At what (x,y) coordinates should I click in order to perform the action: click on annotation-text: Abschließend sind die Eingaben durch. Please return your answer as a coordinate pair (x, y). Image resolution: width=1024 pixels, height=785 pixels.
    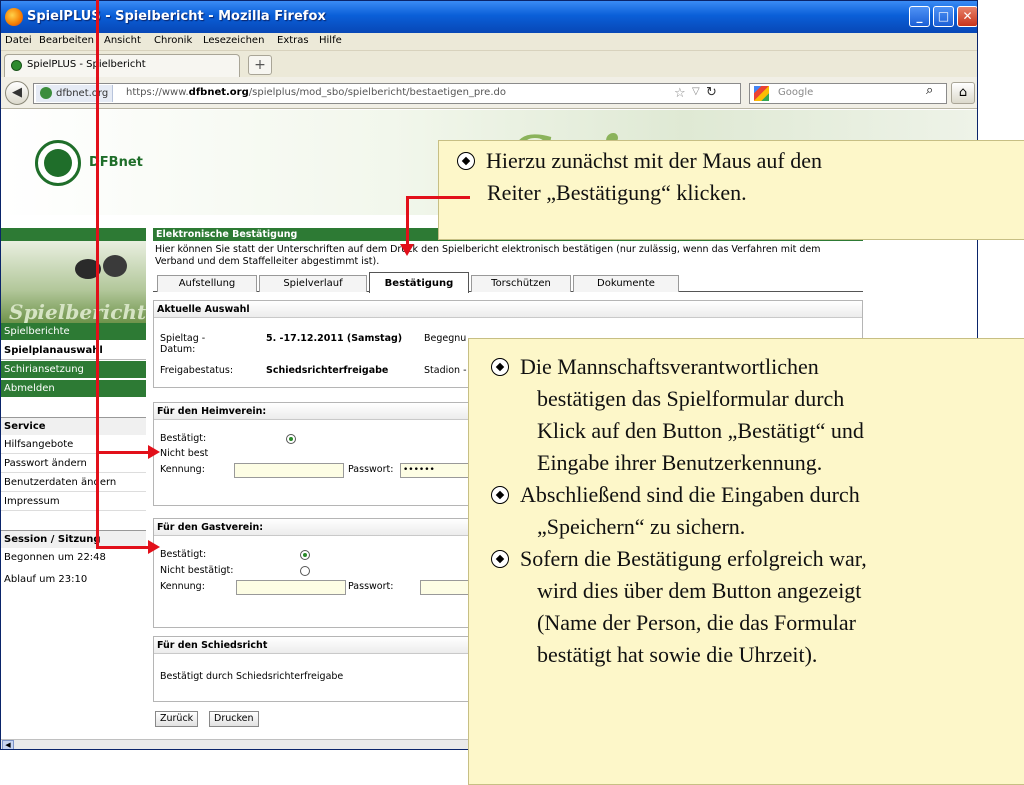
    Looking at the image, I should click on (690, 494).